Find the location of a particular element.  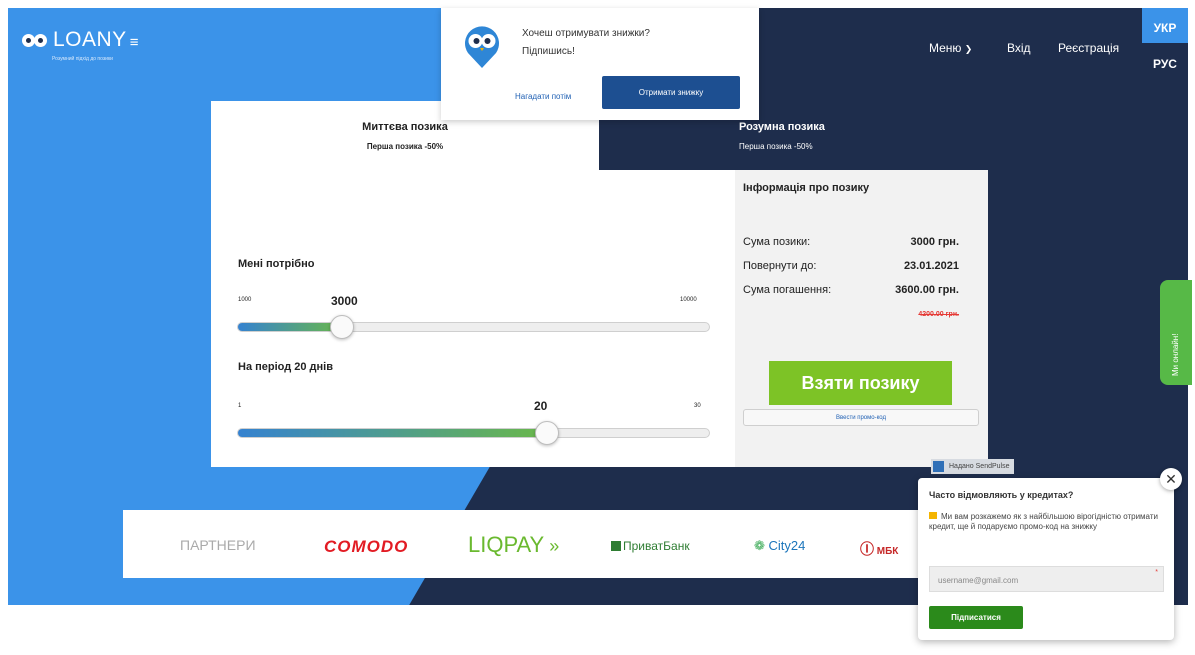

email-placeholder: username@gmail.com is located at coordinates (978, 580).